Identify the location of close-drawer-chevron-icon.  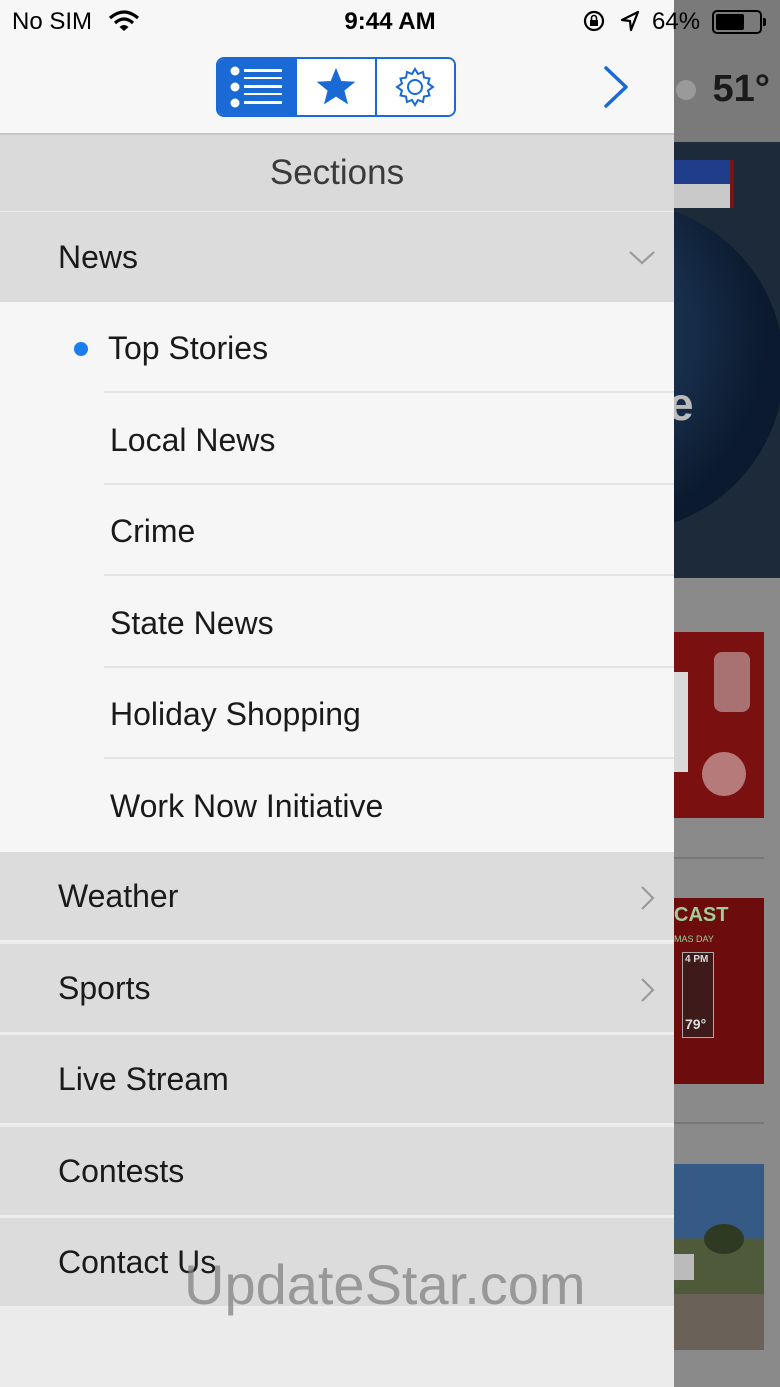
(616, 87).